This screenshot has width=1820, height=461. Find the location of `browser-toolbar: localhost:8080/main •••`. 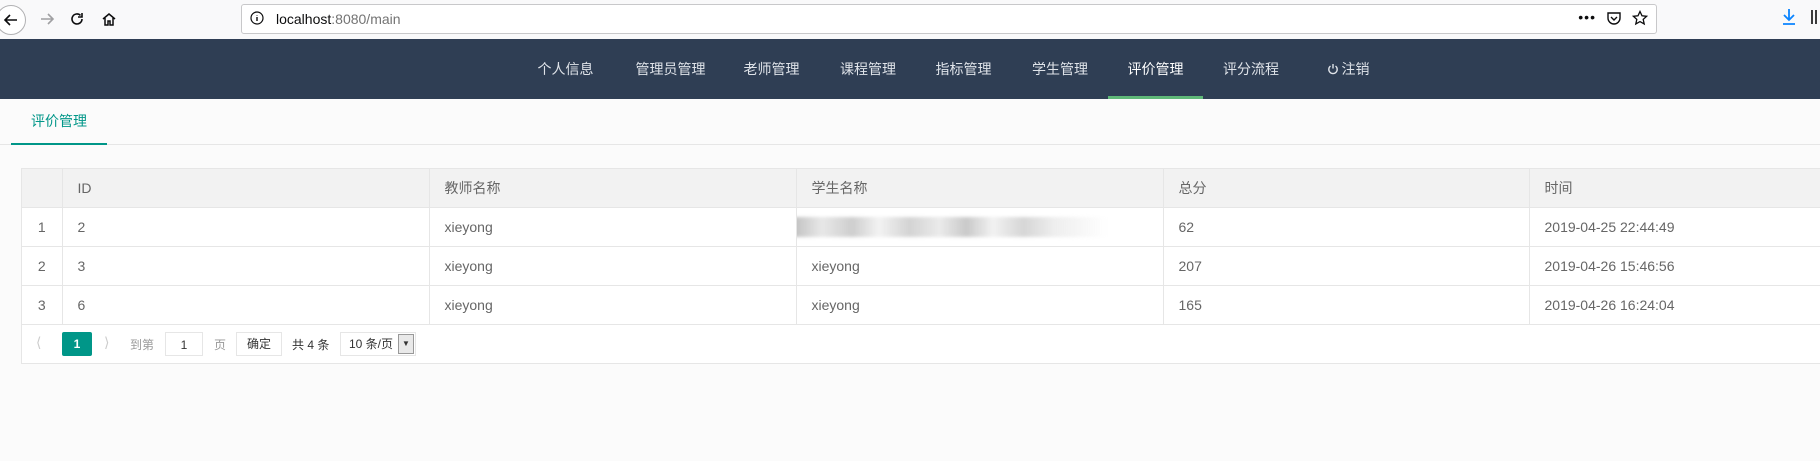

browser-toolbar: localhost:8080/main ••• is located at coordinates (910, 20).